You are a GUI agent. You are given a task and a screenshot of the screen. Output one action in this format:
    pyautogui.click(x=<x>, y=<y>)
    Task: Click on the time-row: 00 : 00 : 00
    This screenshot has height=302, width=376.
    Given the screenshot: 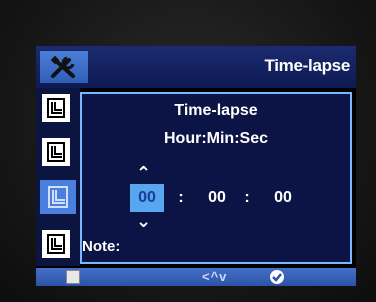 What is the action you would take?
    pyautogui.click(x=216, y=198)
    